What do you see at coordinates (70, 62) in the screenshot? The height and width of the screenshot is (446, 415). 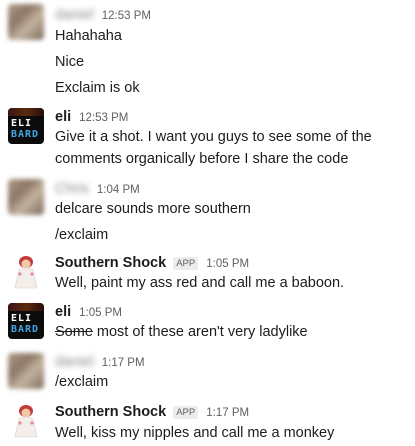 I see `message-text: Nice` at bounding box center [70, 62].